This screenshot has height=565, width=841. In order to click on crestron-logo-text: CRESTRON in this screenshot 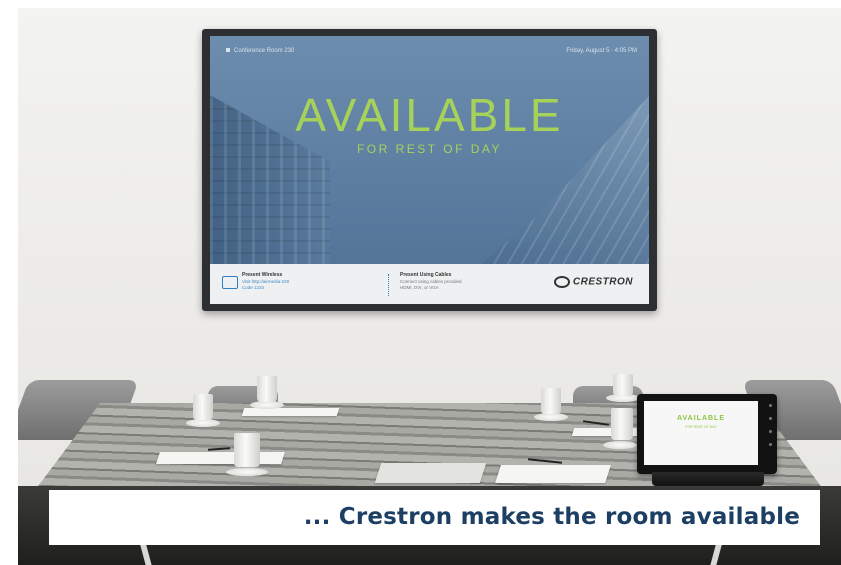, I will do `click(602, 282)`.